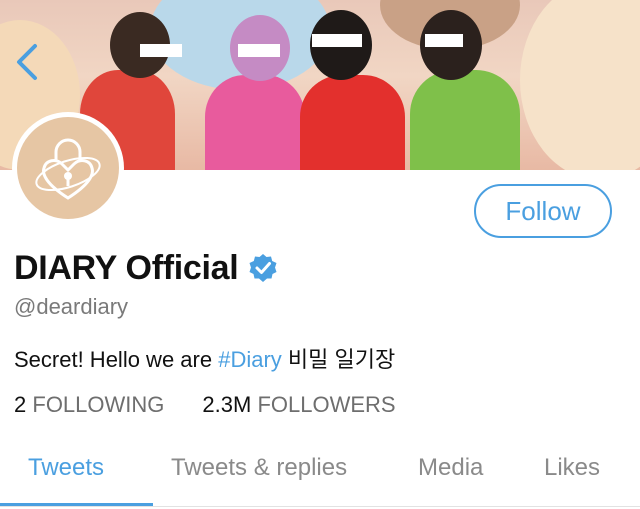 This screenshot has height=509, width=640. What do you see at coordinates (116, 359) in the screenshot?
I see `bio-text: Secret! Hello we are` at bounding box center [116, 359].